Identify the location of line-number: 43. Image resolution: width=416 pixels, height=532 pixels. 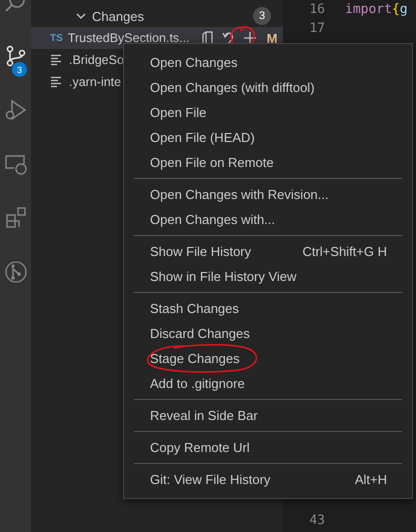
(316, 520).